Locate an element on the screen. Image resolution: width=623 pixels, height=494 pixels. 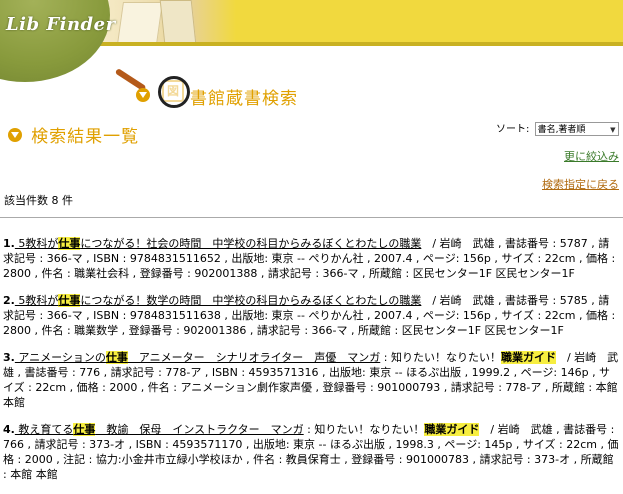
library-search-title: 図 書館蔵書検索 is located at coordinates (226, 85).